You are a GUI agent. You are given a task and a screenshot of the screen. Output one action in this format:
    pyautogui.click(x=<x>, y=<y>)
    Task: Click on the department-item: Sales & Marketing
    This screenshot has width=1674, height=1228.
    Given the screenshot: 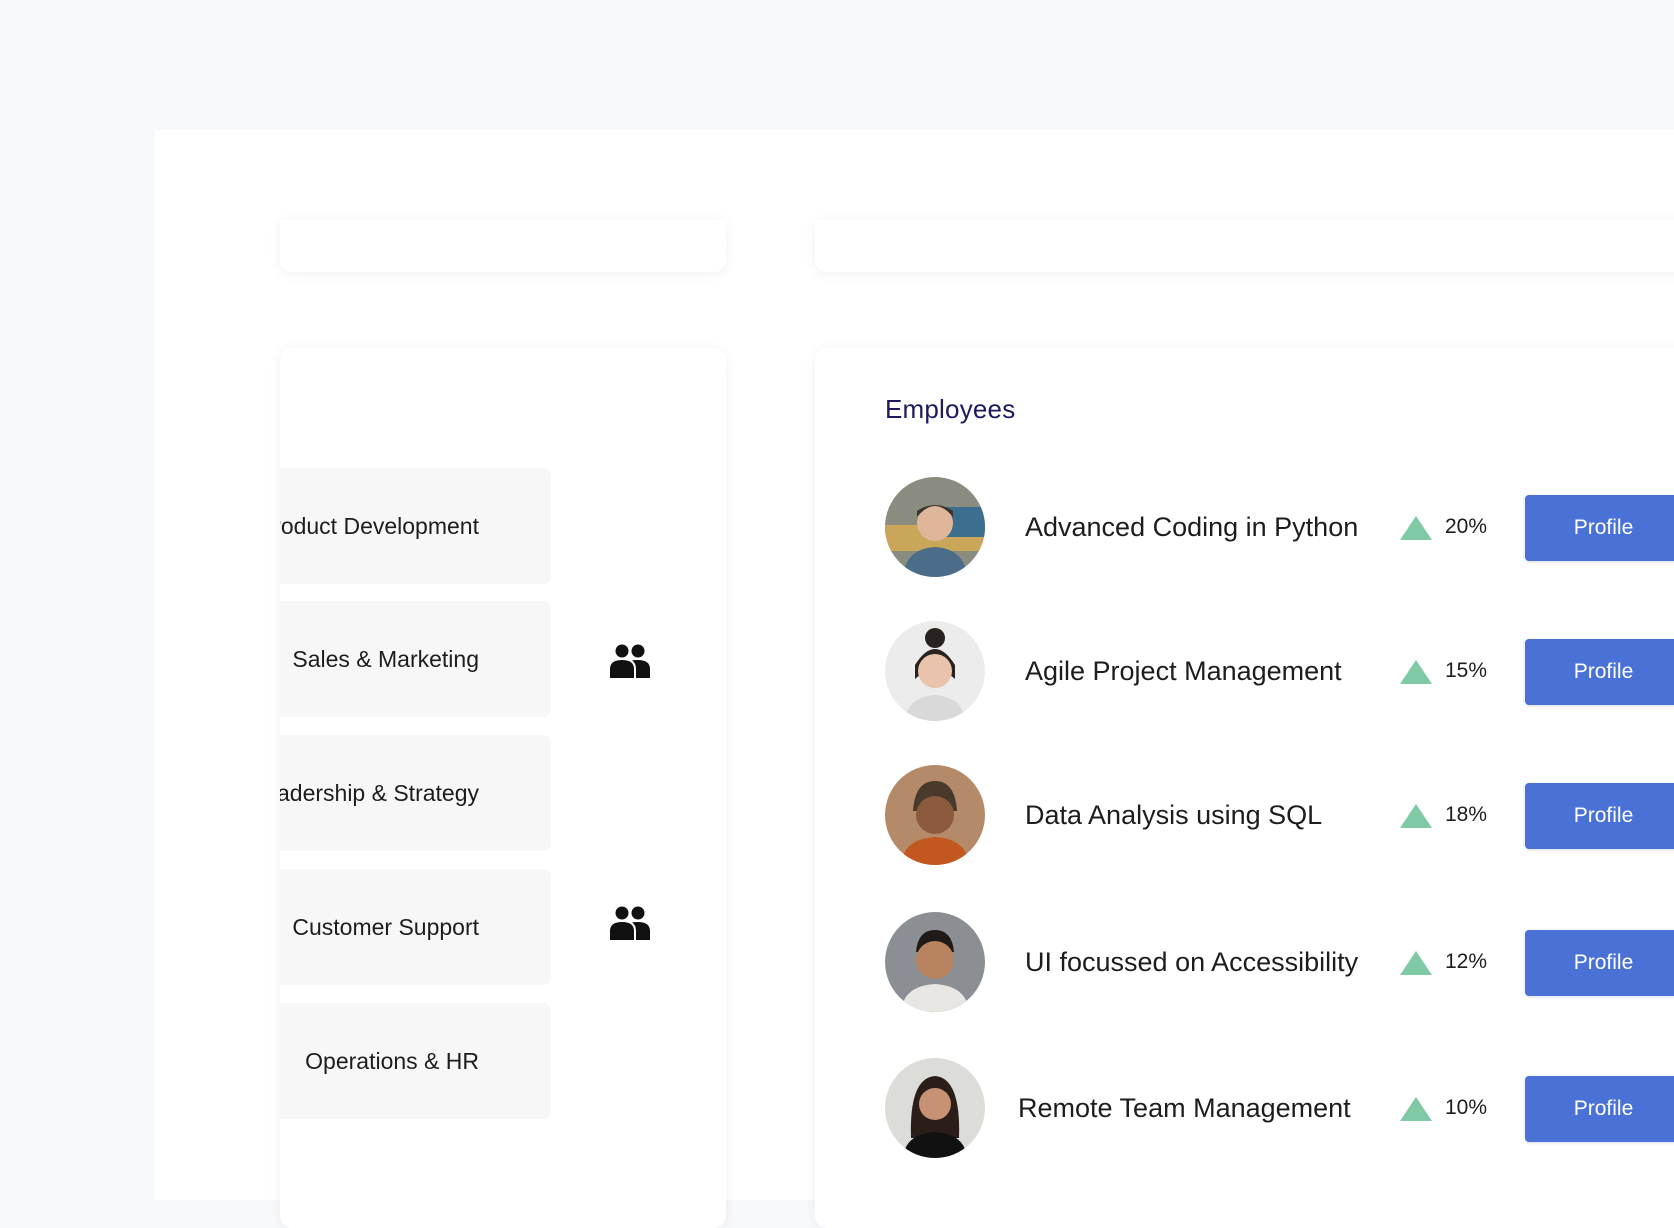 What is the action you would take?
    pyautogui.click(x=415, y=659)
    